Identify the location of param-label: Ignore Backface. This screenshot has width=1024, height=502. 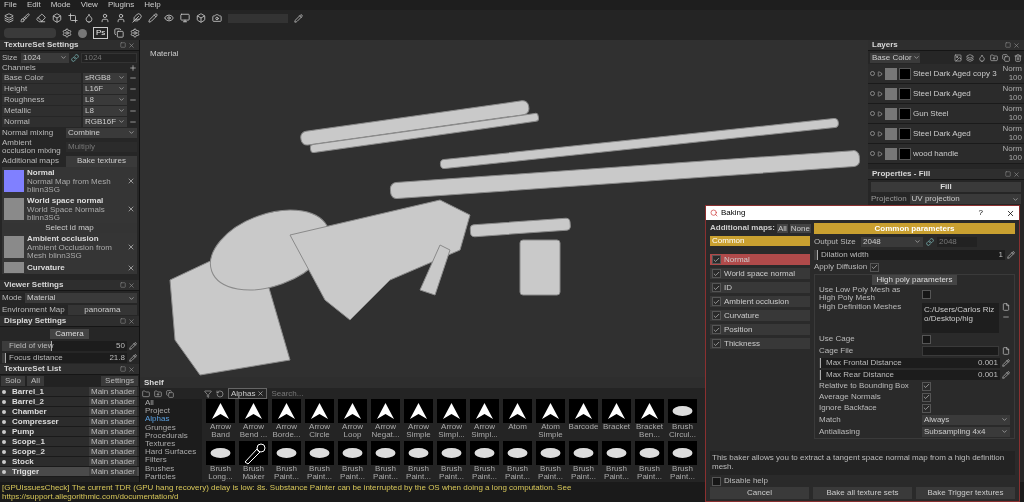
(848, 408).